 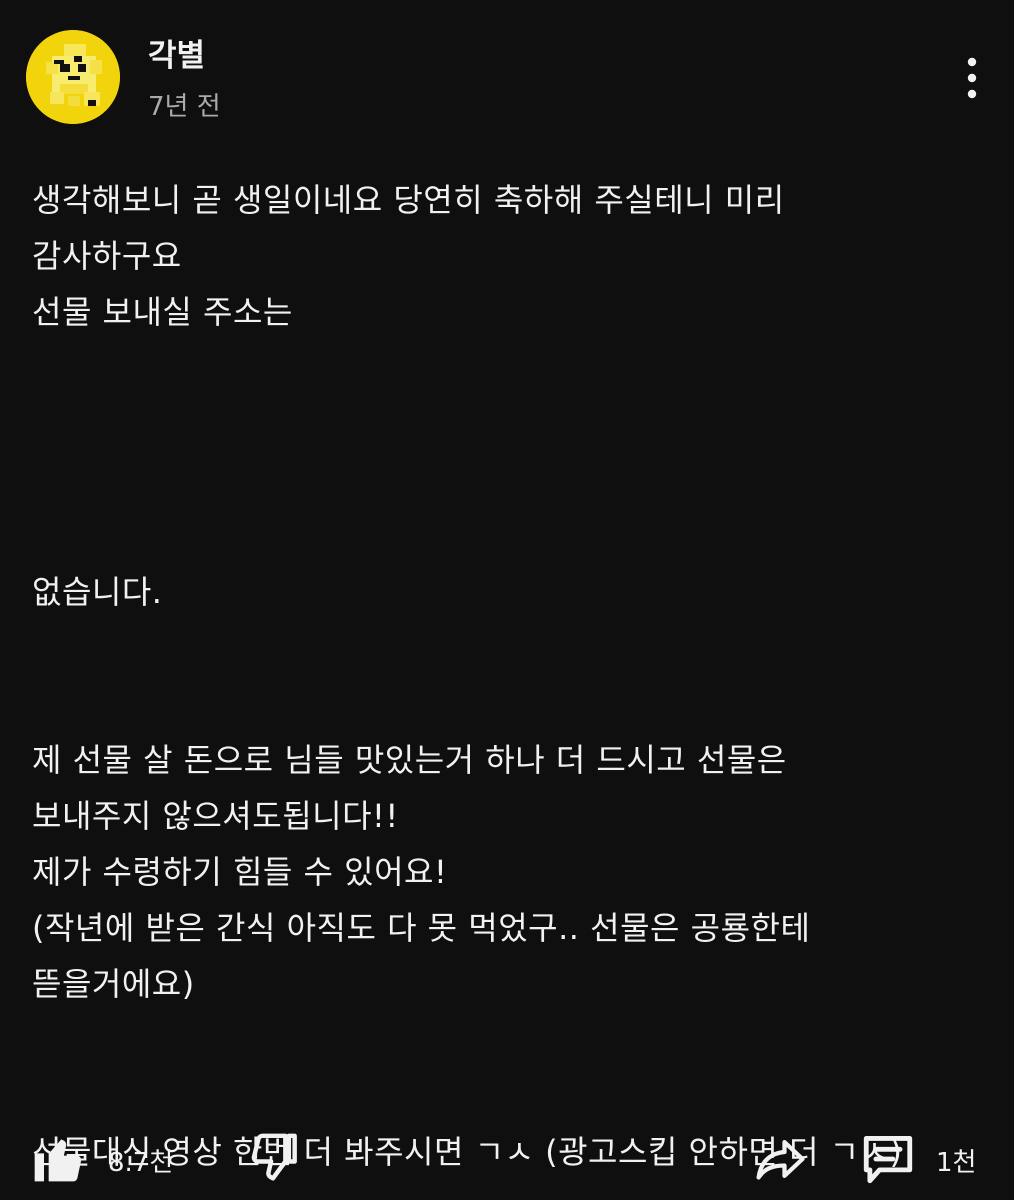 What do you see at coordinates (162, 312) in the screenshot?
I see `comment-line: 선물 보내실 주소는` at bounding box center [162, 312].